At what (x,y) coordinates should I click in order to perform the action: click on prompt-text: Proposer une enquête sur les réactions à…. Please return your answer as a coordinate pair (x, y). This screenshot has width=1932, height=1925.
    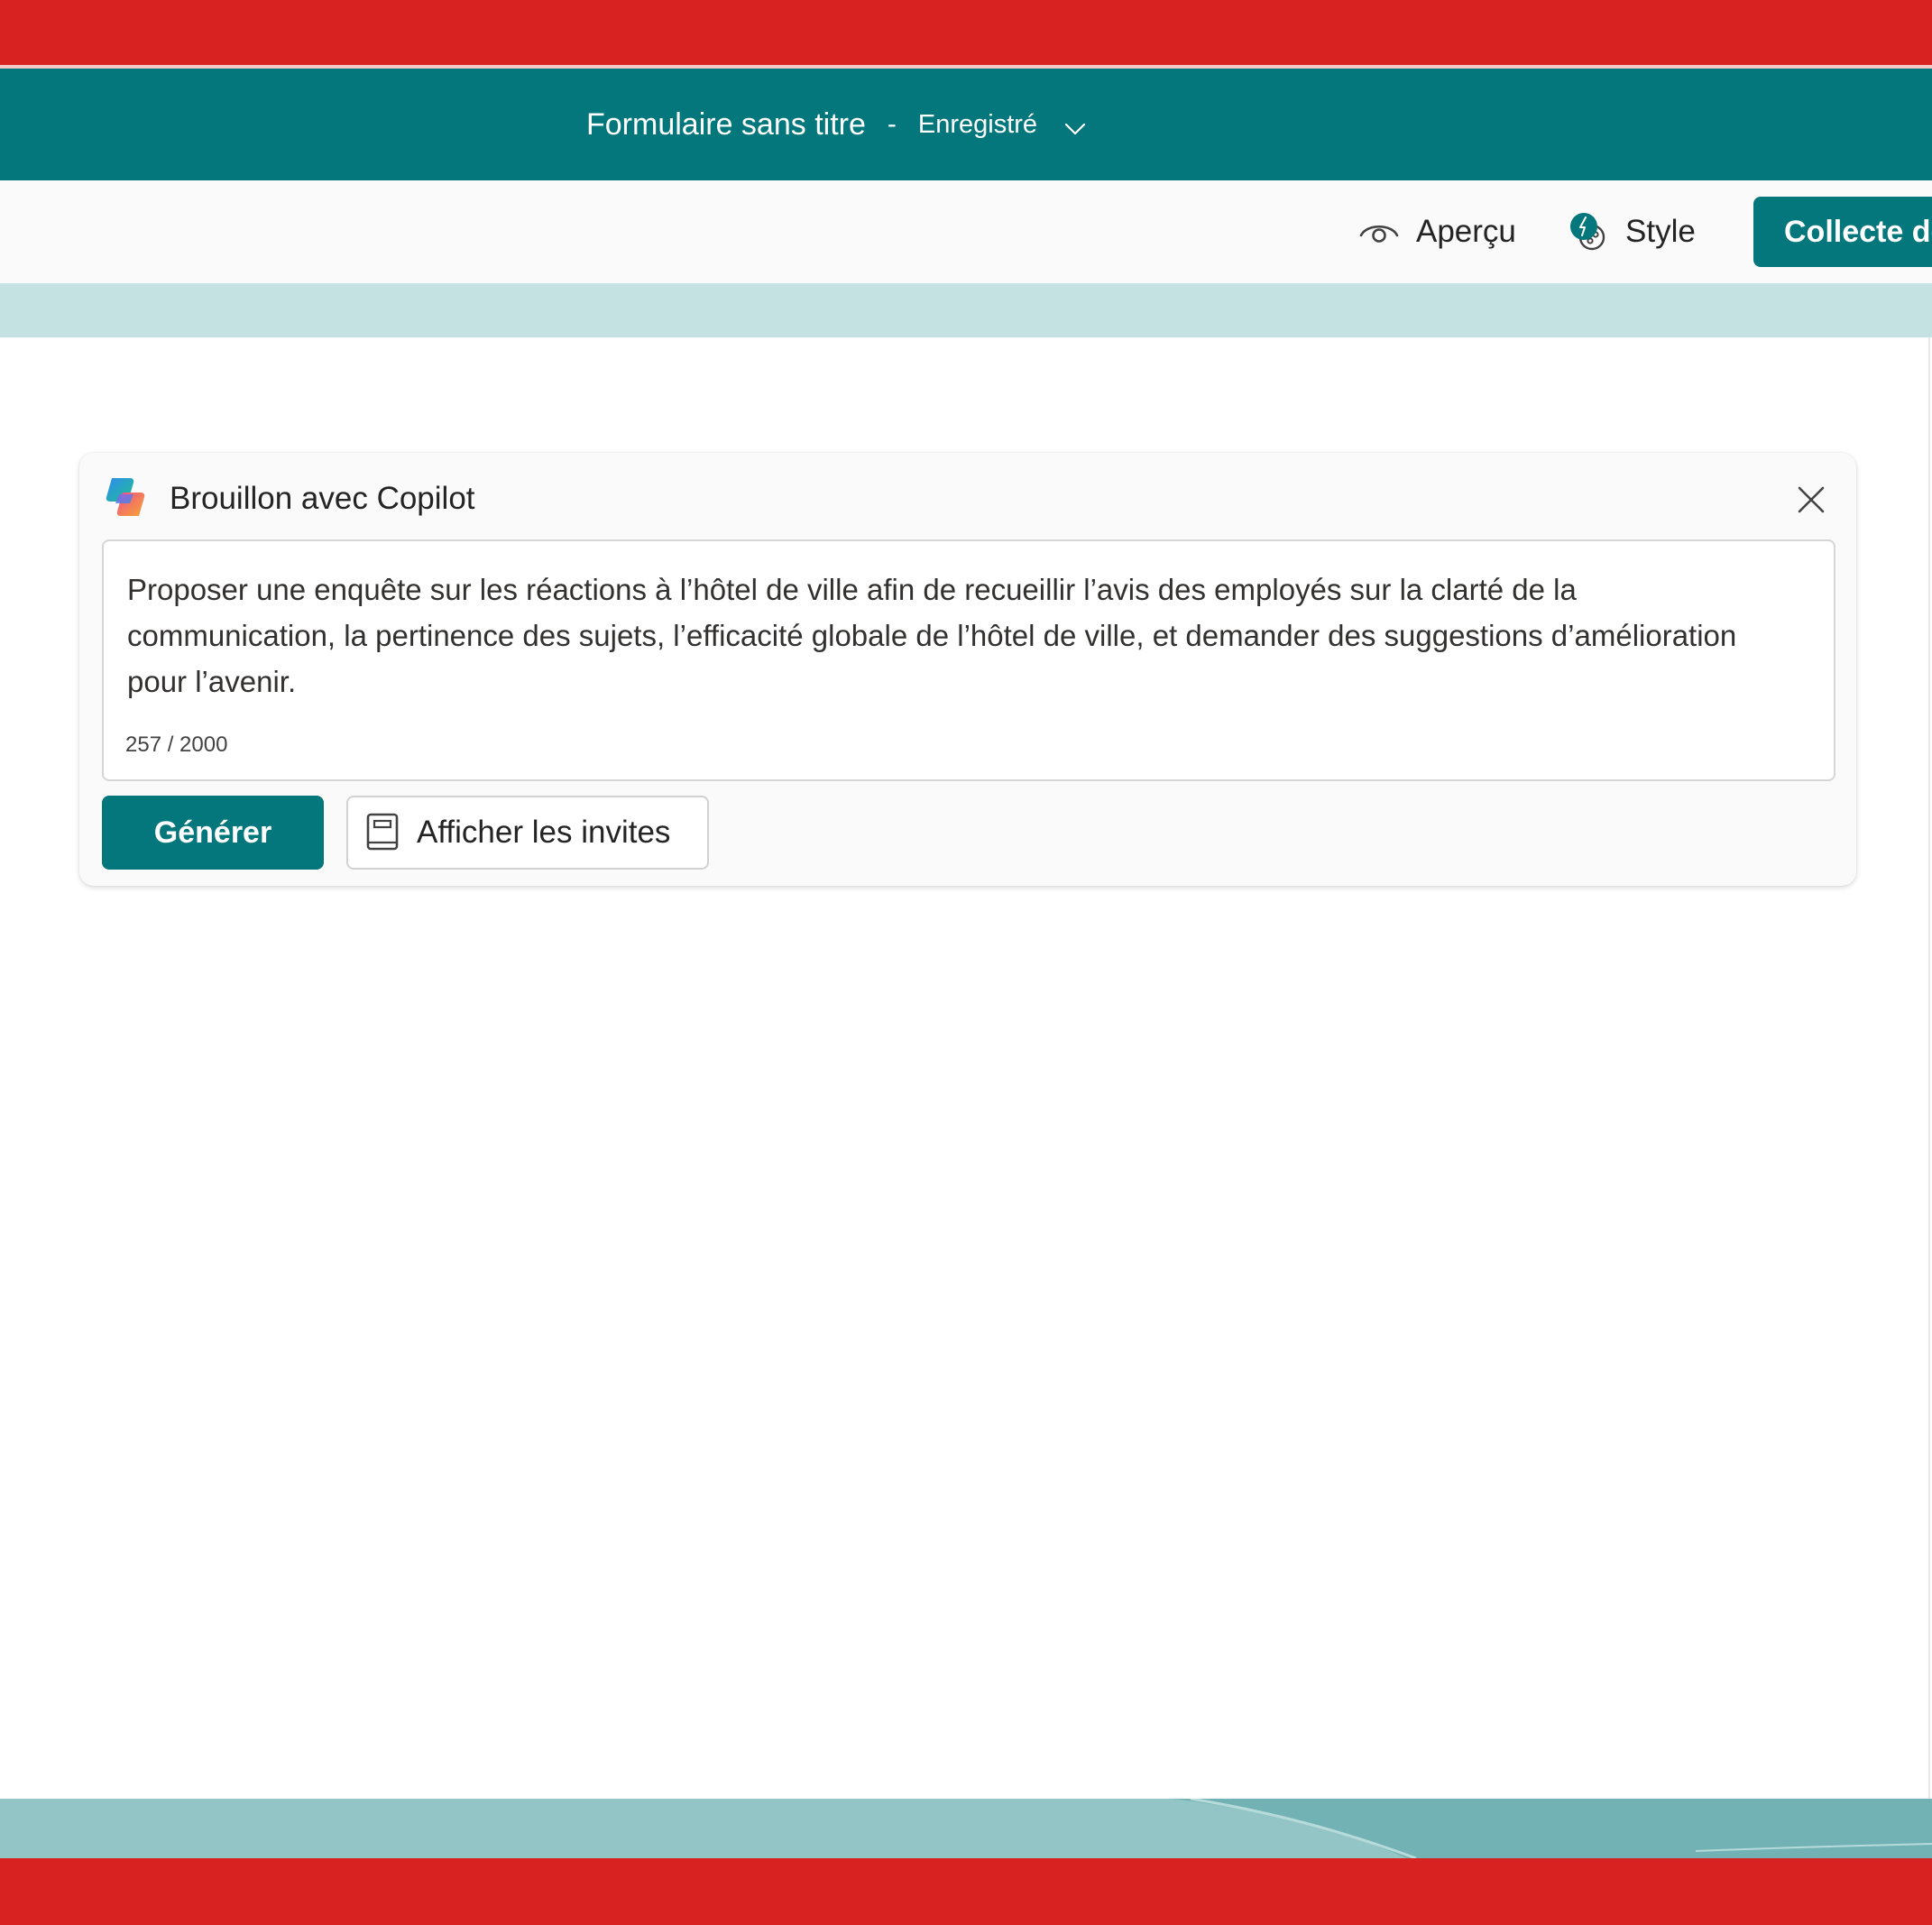
    Looking at the image, I should click on (957, 635).